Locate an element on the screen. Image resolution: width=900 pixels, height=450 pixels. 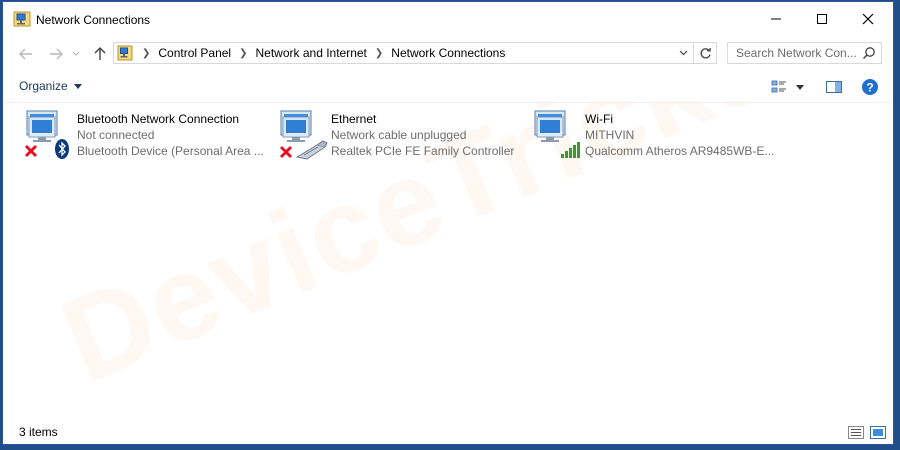
large-icons-view-button is located at coordinates (878, 432).